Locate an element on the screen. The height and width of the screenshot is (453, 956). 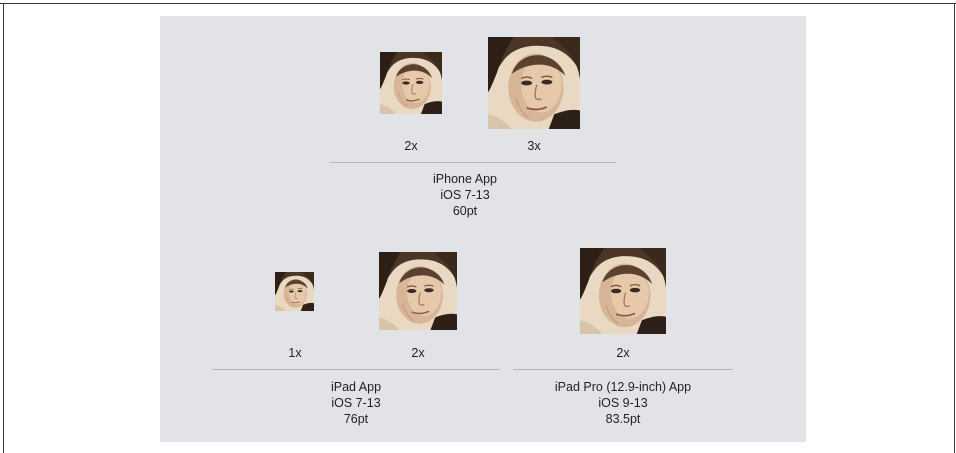
frame-top-border is located at coordinates (478, 3).